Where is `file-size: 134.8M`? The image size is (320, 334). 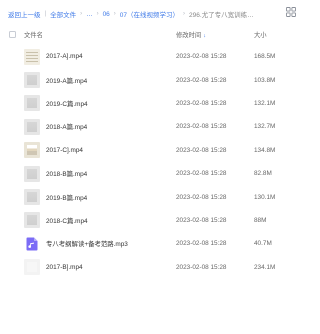
file-size: 134.8M is located at coordinates (265, 150).